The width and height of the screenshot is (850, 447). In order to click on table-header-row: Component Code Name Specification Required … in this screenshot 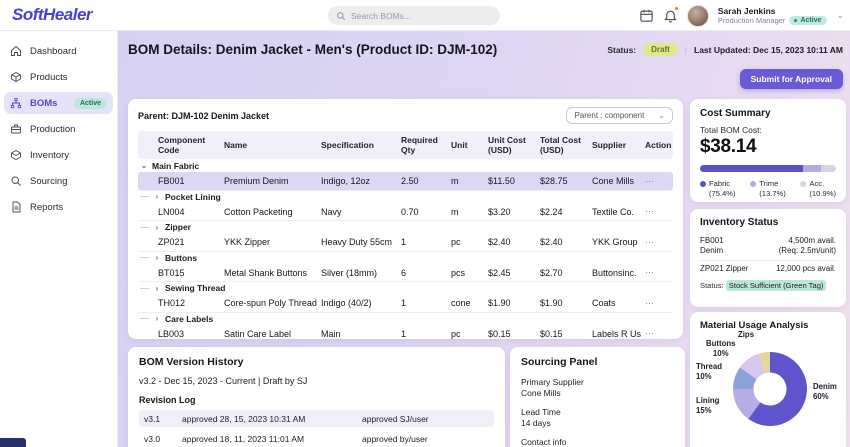, I will do `click(405, 145)`.